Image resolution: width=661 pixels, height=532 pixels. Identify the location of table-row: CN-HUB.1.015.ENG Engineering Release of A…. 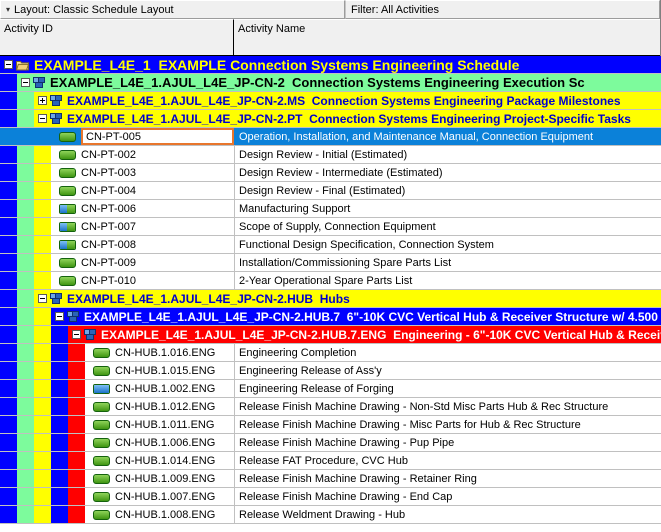
(330, 371).